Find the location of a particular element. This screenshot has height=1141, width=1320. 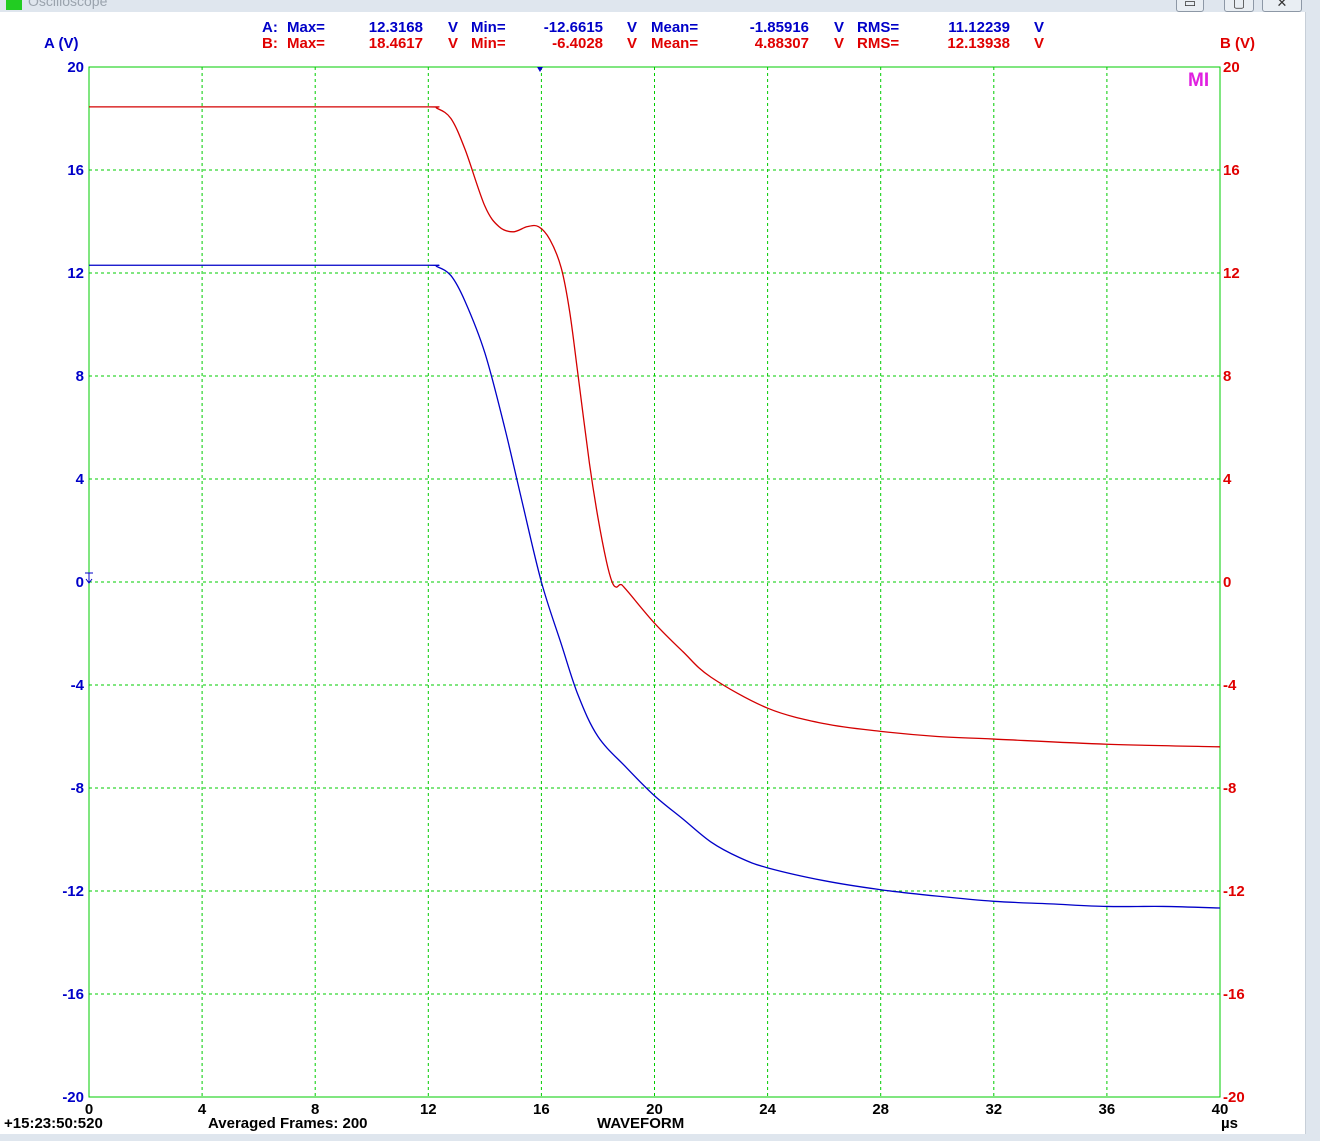

timestamp: +15:23:50:520 is located at coordinates (53, 1123).